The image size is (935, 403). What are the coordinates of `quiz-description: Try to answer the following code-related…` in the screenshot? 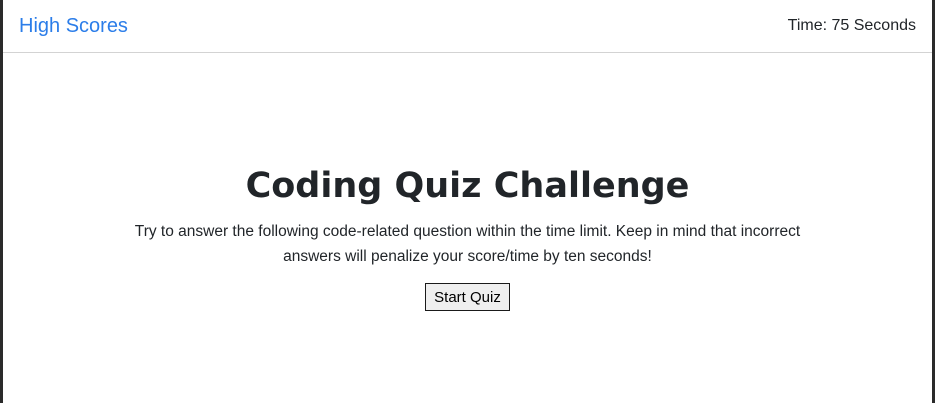 It's located at (467, 244).